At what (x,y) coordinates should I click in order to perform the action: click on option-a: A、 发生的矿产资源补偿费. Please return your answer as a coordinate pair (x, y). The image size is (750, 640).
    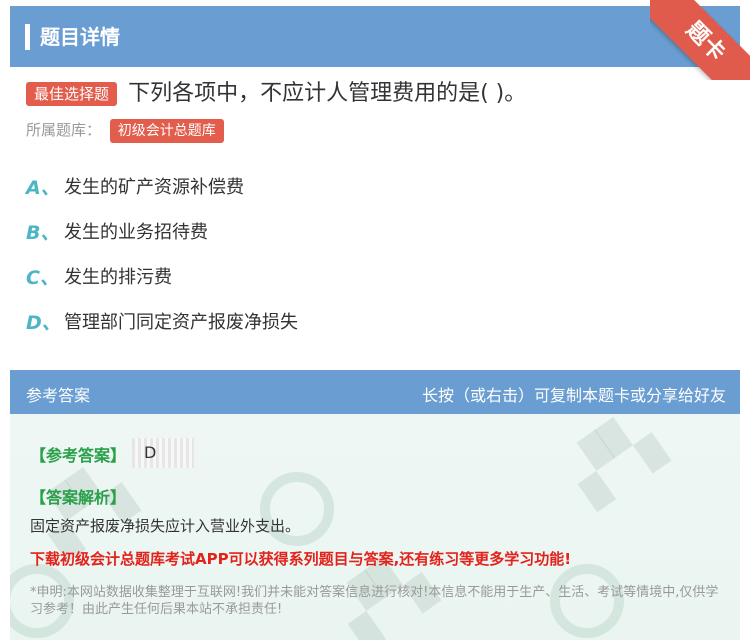
    Looking at the image, I should click on (162, 198).